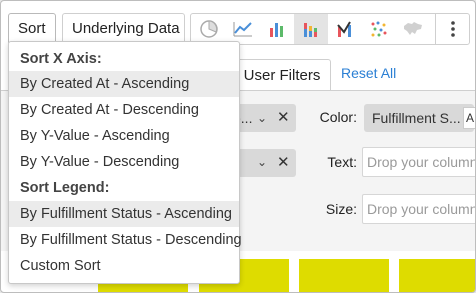 This screenshot has height=293, width=476. I want to click on bar-chart-icon, so click(277, 29).